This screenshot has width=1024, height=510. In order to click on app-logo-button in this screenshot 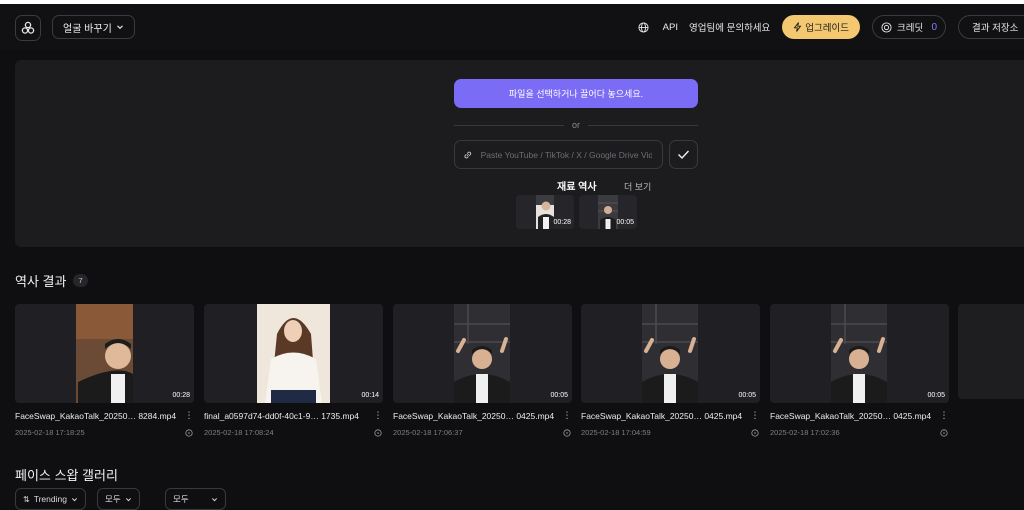, I will do `click(28, 28)`.